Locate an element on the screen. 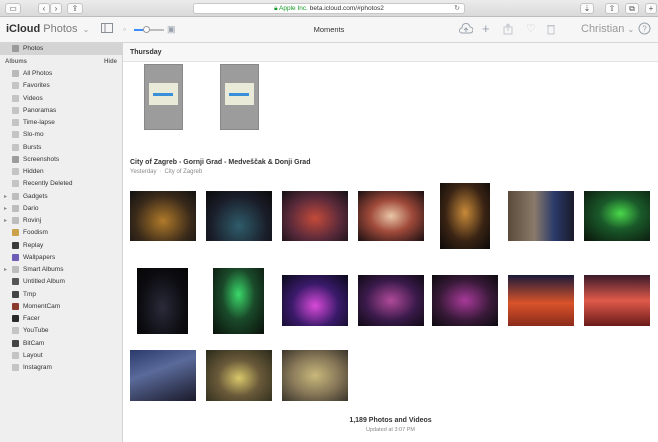 This screenshot has height=442, width=658. sidebar-item-tmp: Tmp is located at coordinates (61, 295).